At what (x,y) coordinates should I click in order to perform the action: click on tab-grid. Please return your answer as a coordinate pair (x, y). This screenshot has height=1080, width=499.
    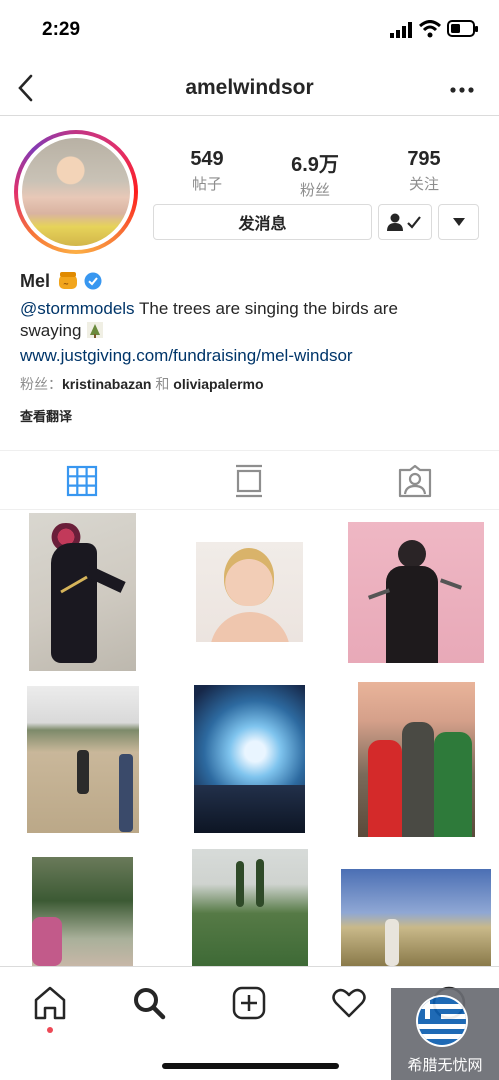
    Looking at the image, I should click on (82, 481).